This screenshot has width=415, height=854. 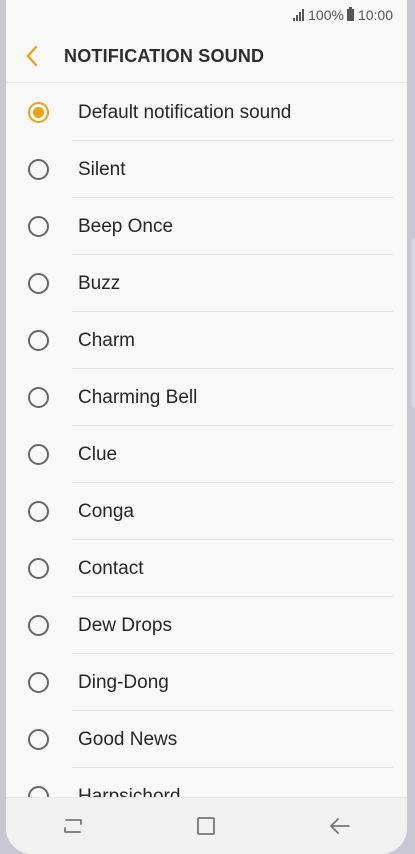 What do you see at coordinates (206, 15) in the screenshot?
I see `status-bar: 100% 10:00` at bounding box center [206, 15].